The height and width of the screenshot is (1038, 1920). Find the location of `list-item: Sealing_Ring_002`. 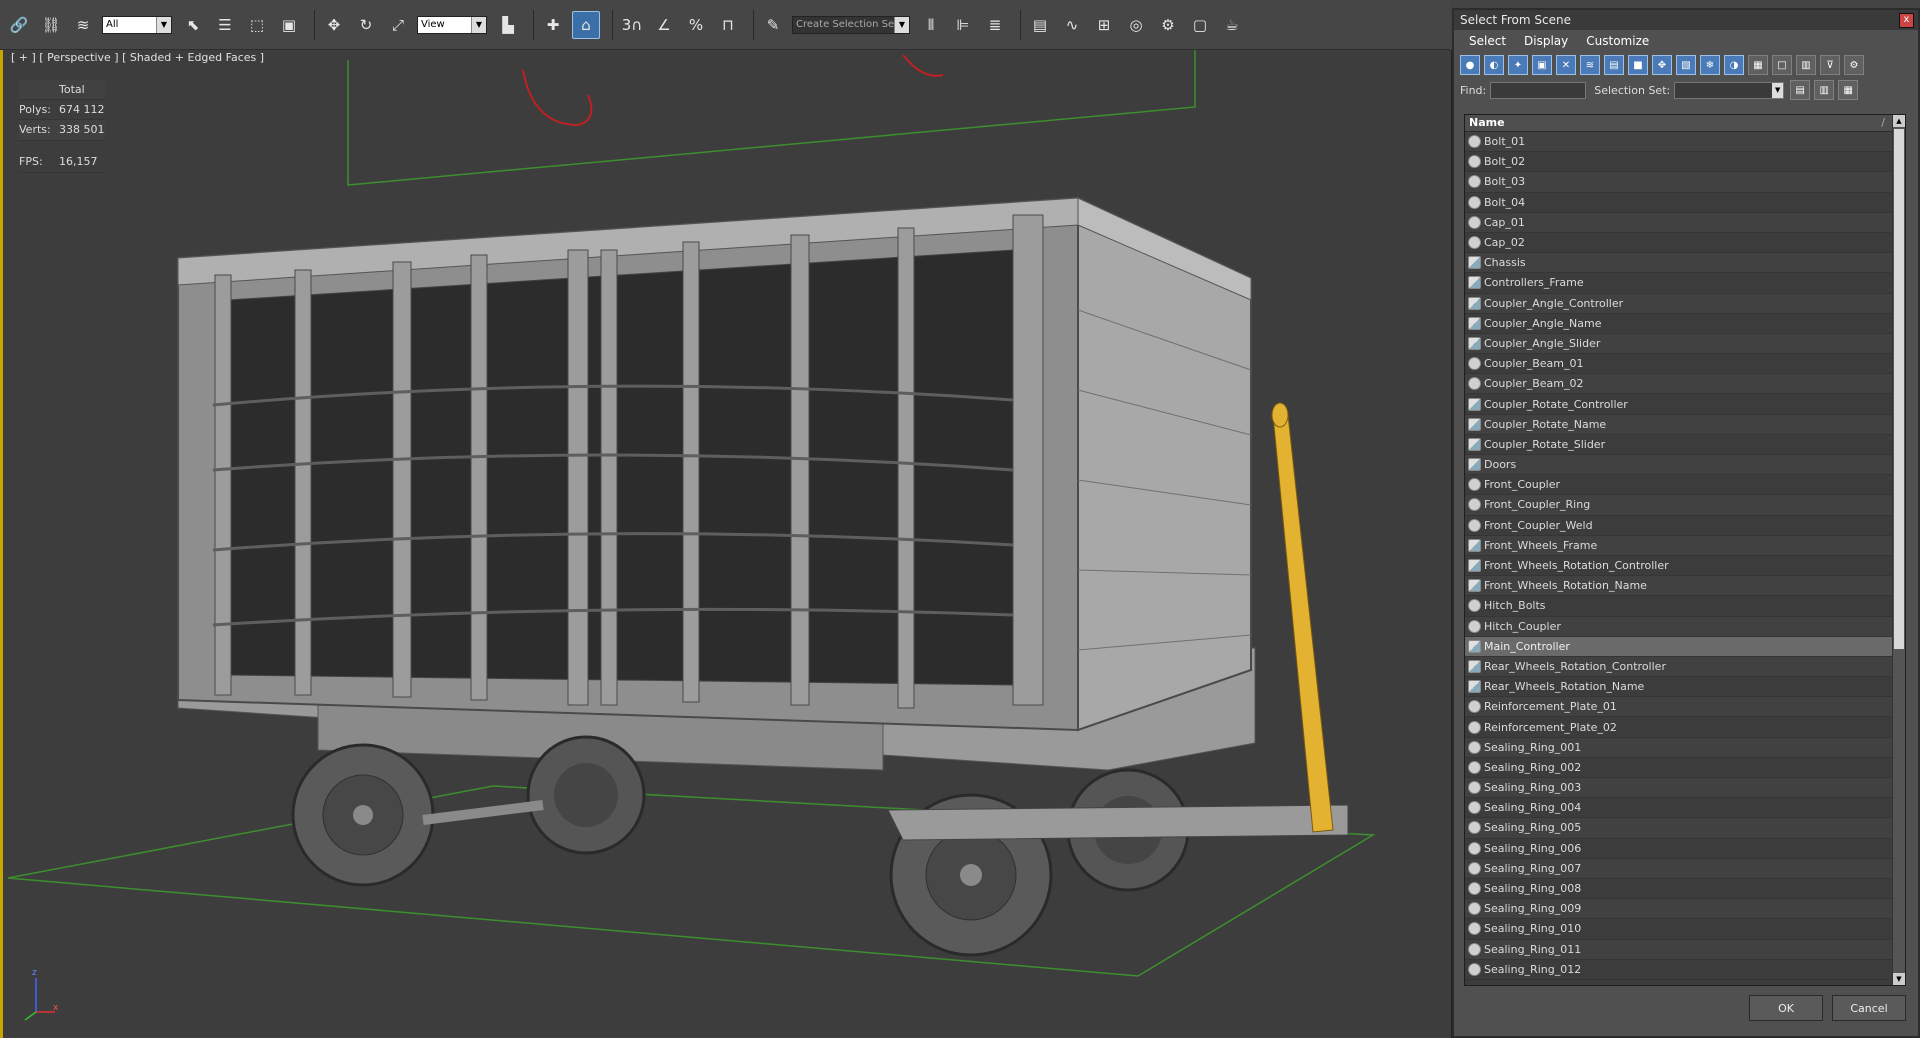

list-item: Sealing_Ring_002 is located at coordinates (1679, 768).